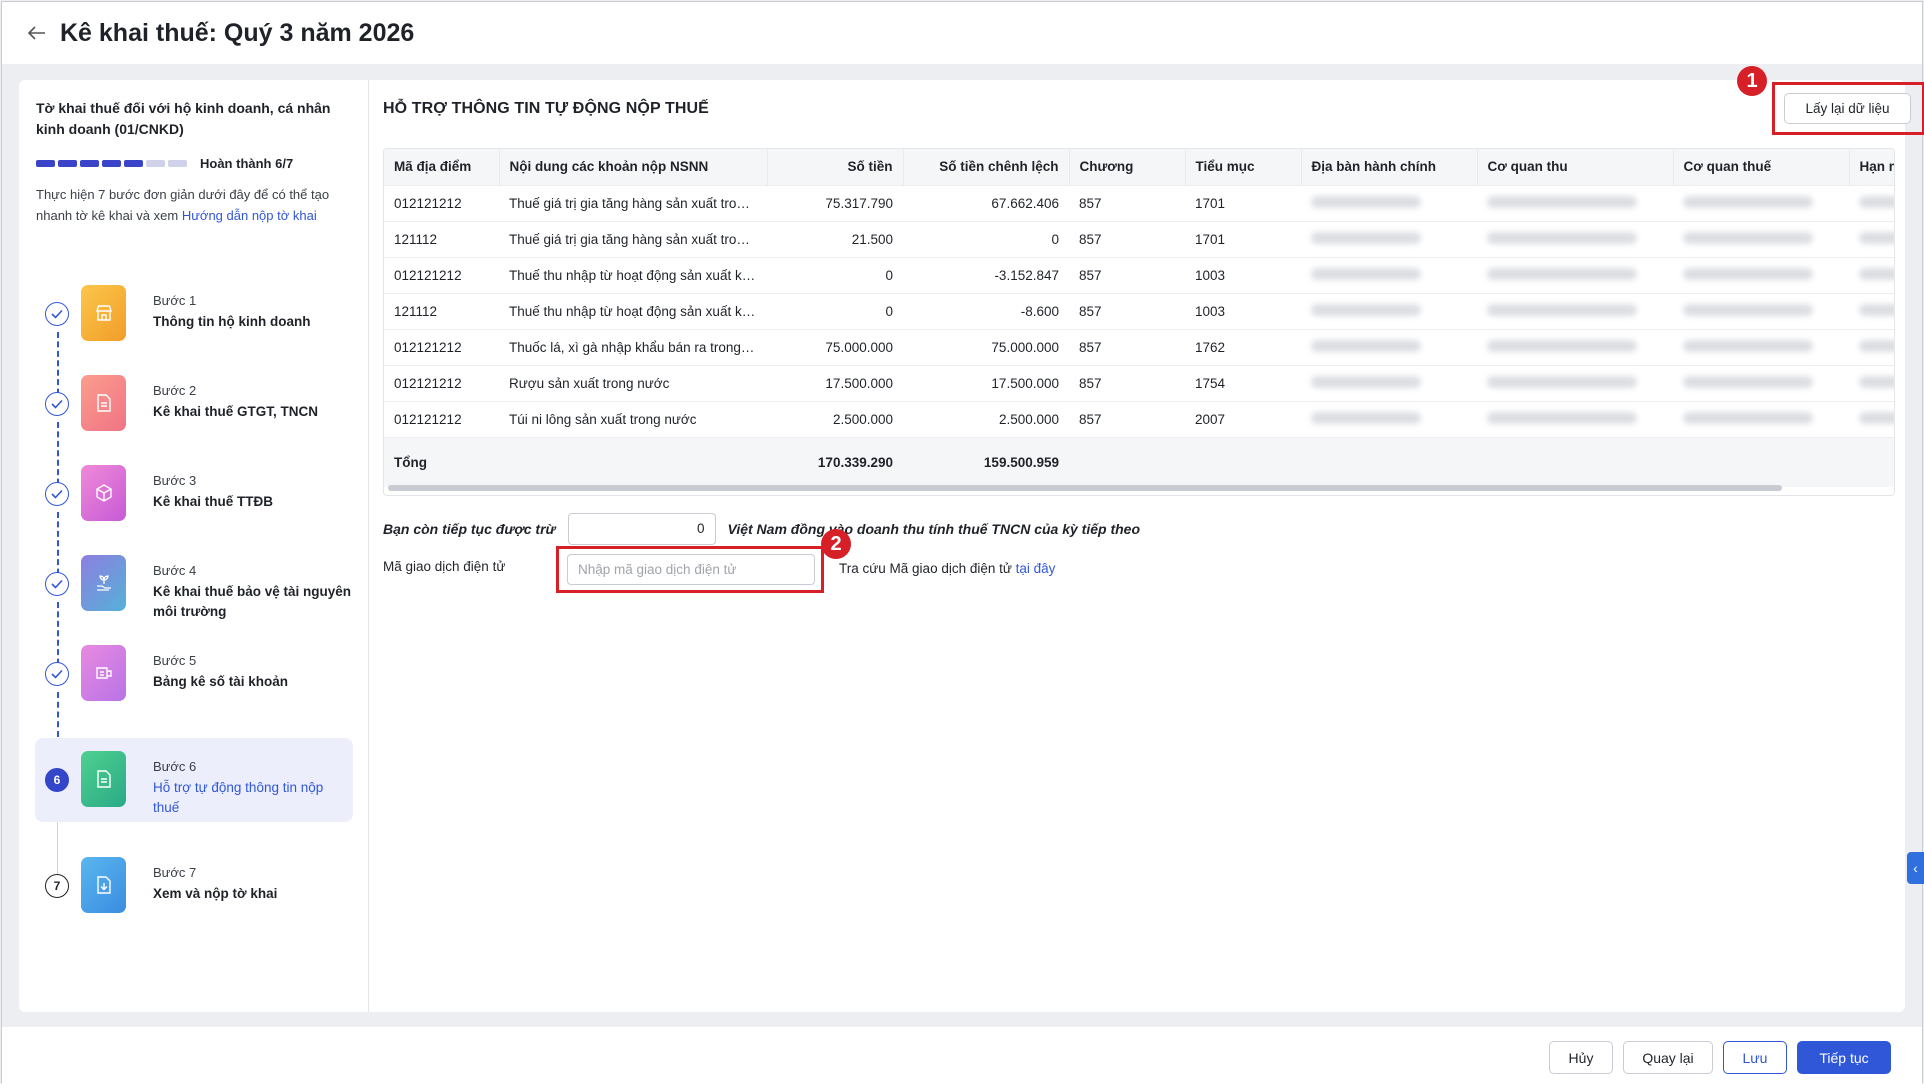 This screenshot has height=1084, width=1924. What do you see at coordinates (236, 411) in the screenshot?
I see `step-name: Kê khai thuế GTGT, TNCN` at bounding box center [236, 411].